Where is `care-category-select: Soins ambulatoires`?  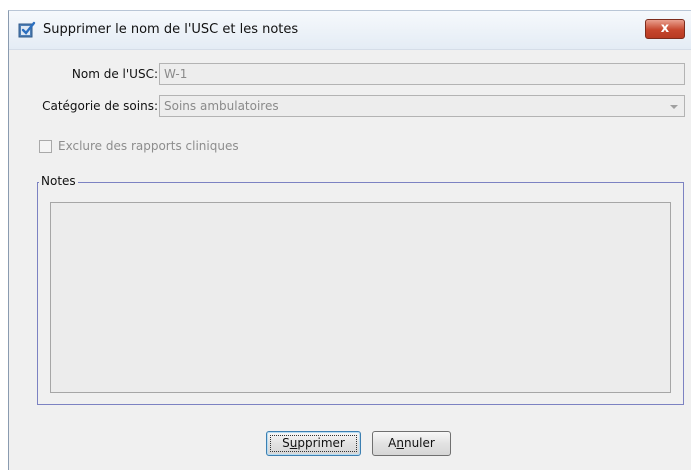
care-category-select: Soins ambulatoires is located at coordinates (422, 106).